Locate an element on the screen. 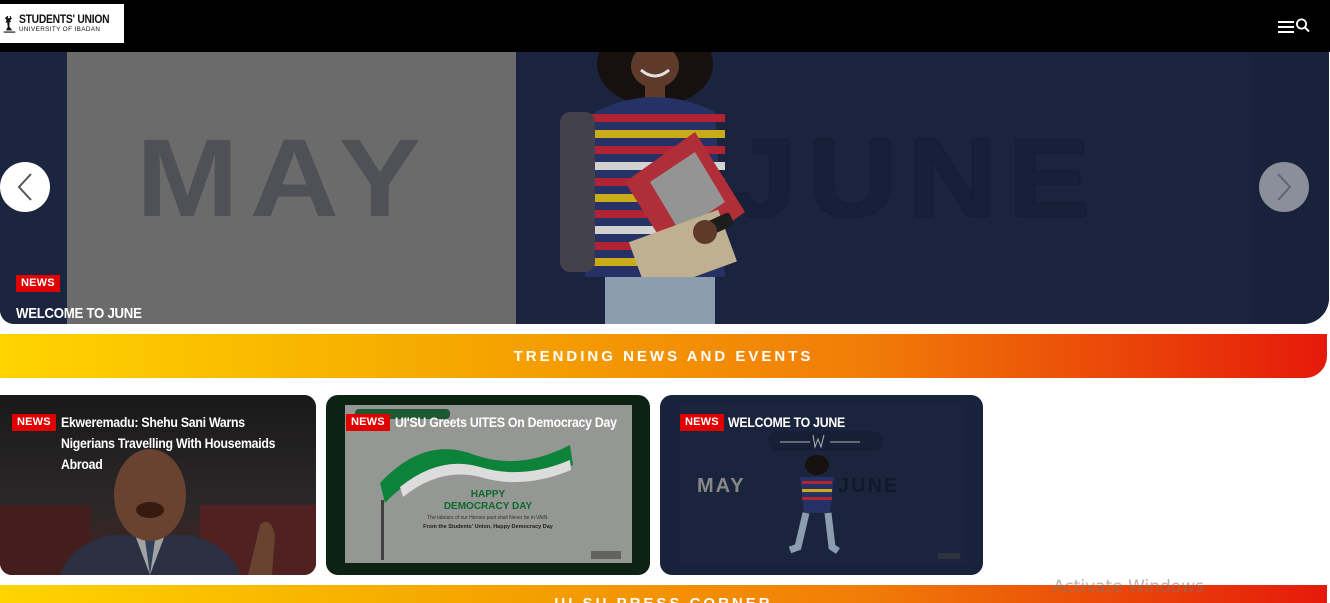 The height and width of the screenshot is (603, 1330). slider-next-button is located at coordinates (1284, 187).